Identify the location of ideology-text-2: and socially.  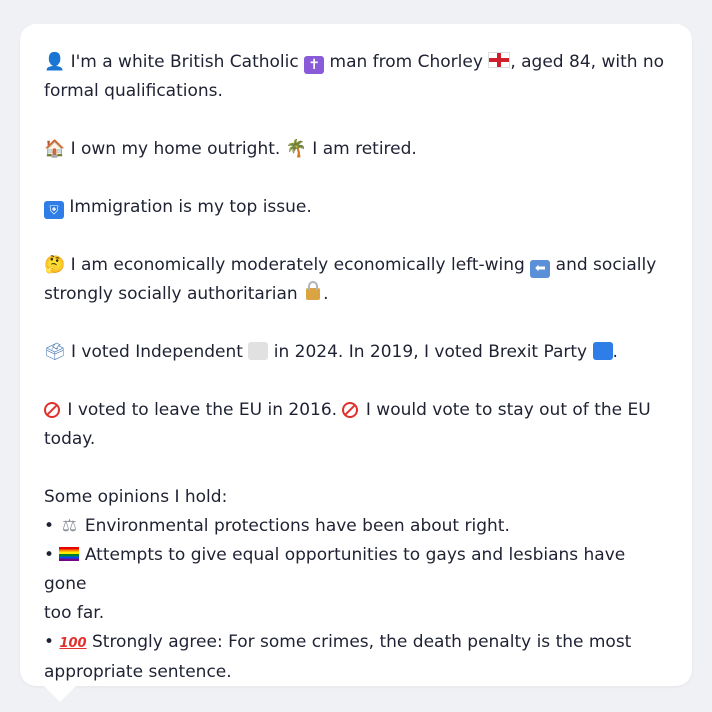
(606, 265).